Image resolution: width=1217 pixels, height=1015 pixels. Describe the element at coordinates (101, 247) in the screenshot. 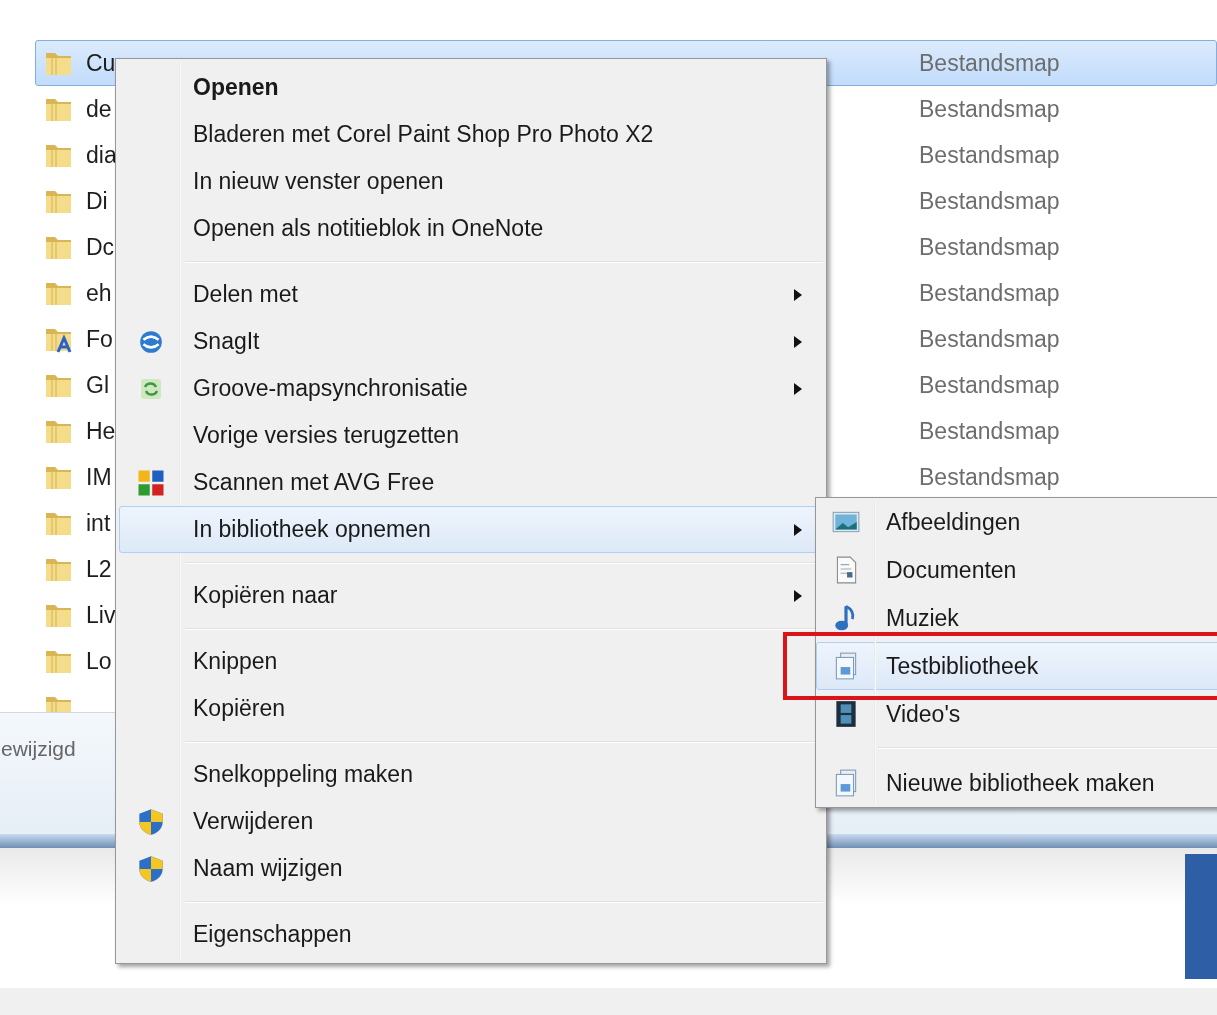

I see `file-name: Dc` at that location.